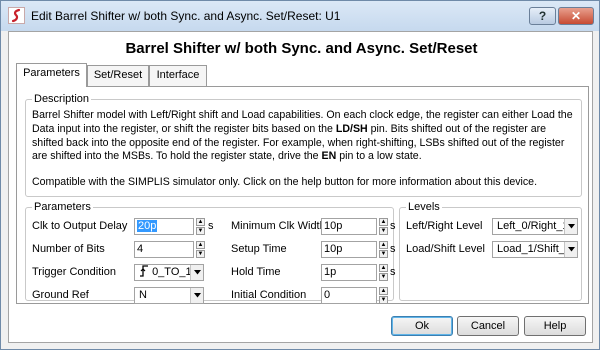  I want to click on trigger-label: Trigger Condition, so click(74, 272).